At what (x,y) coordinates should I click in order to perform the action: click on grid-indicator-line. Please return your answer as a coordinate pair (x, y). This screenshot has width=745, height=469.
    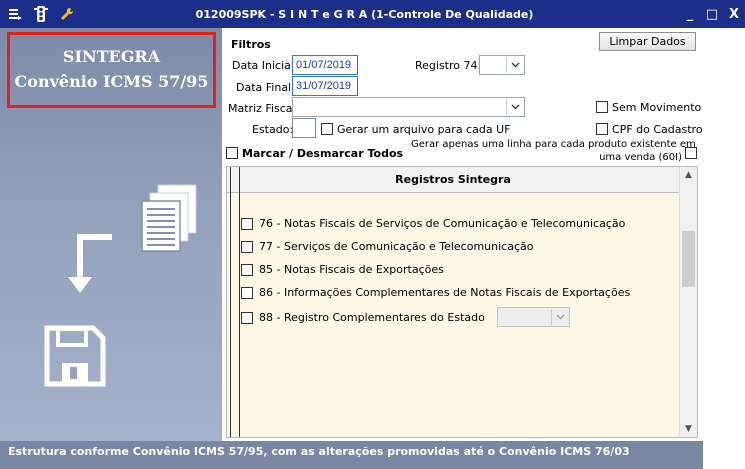
    Looking at the image, I should click on (230, 302).